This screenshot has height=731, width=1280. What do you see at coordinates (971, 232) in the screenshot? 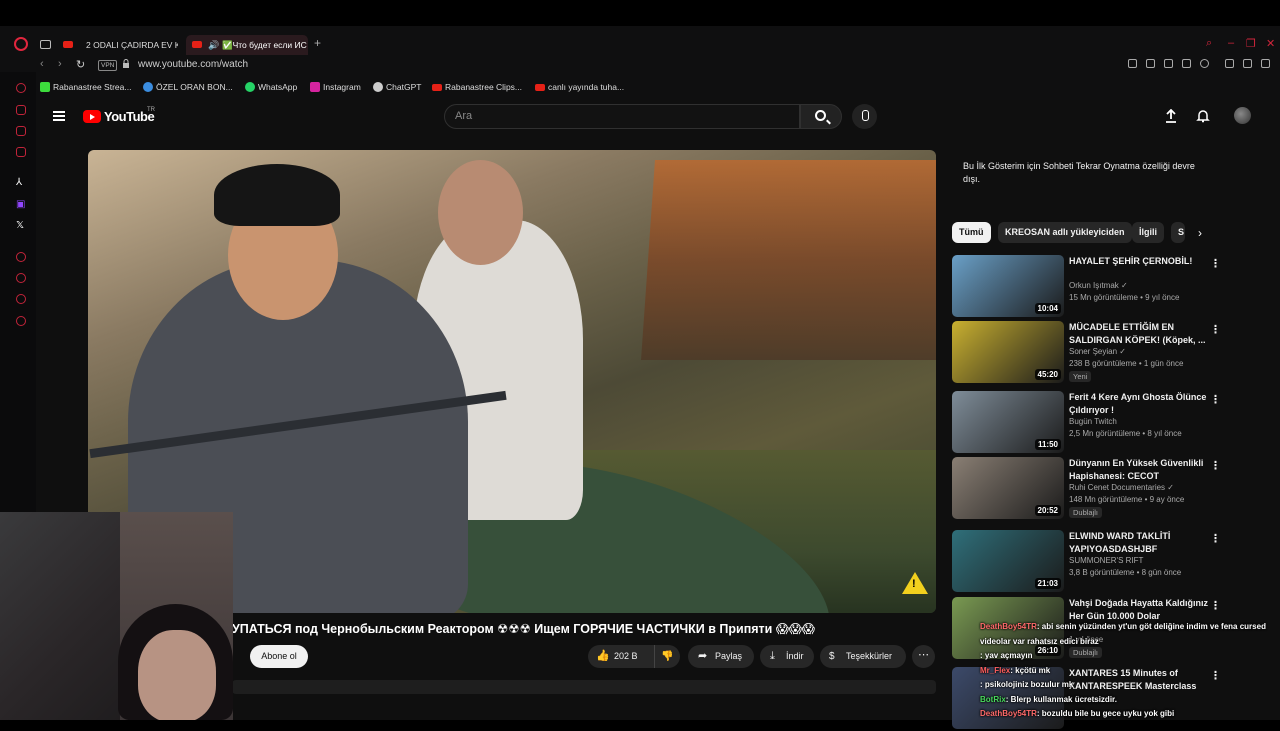
I see `chip-all: Tümü` at bounding box center [971, 232].